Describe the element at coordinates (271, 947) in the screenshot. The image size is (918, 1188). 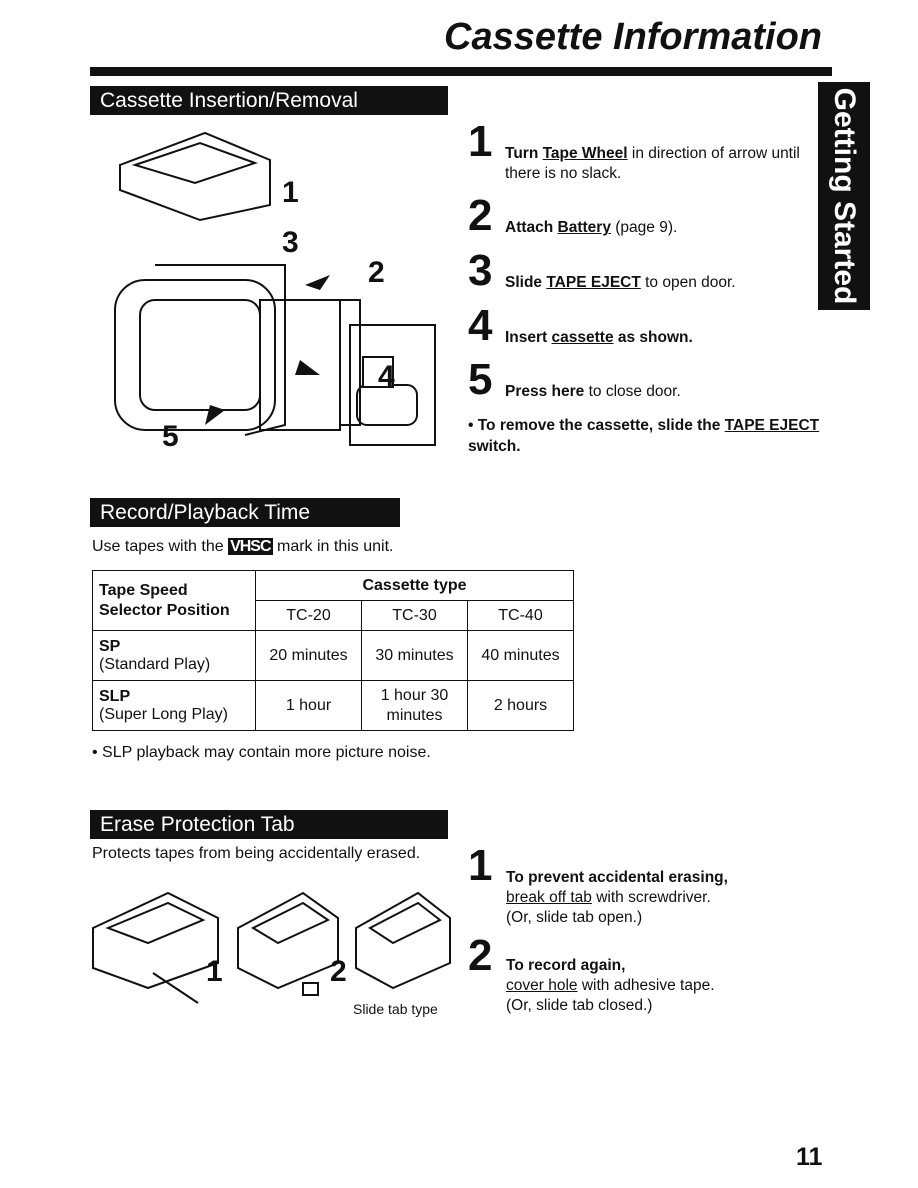
I see `cassette-tab-illustration` at that location.